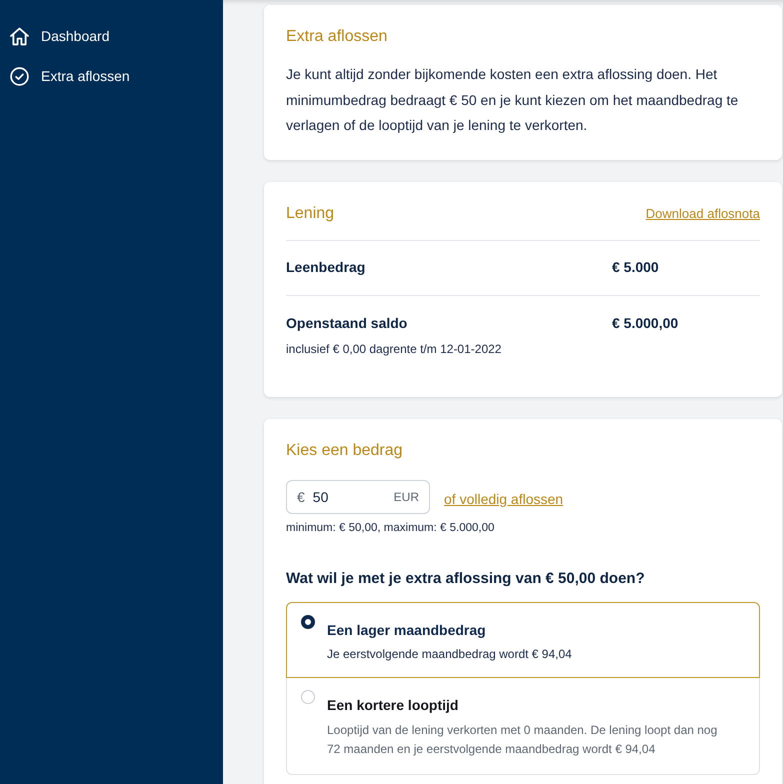  I want to click on amount-field: € 50 EUR, so click(358, 497).